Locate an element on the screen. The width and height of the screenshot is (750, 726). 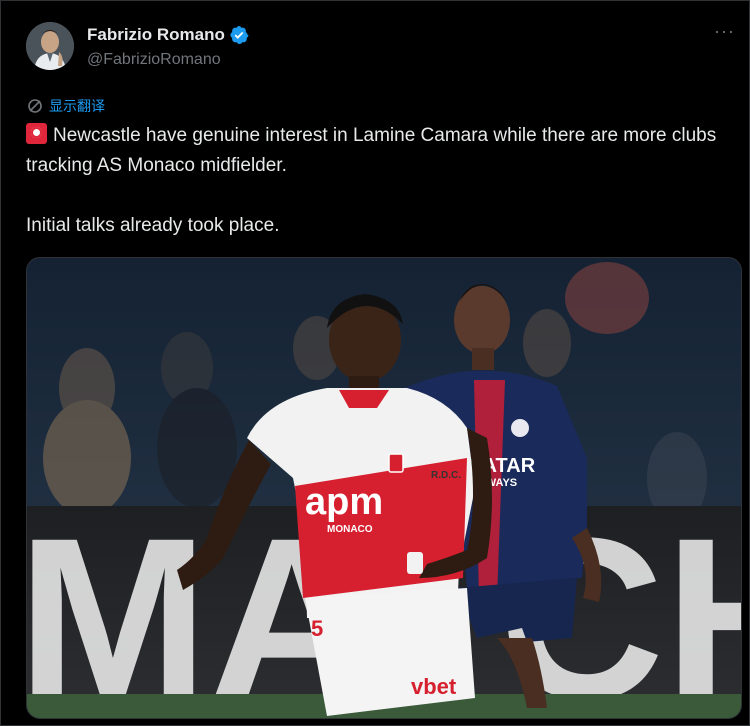
translate-label: 显示翻译 is located at coordinates (77, 106).